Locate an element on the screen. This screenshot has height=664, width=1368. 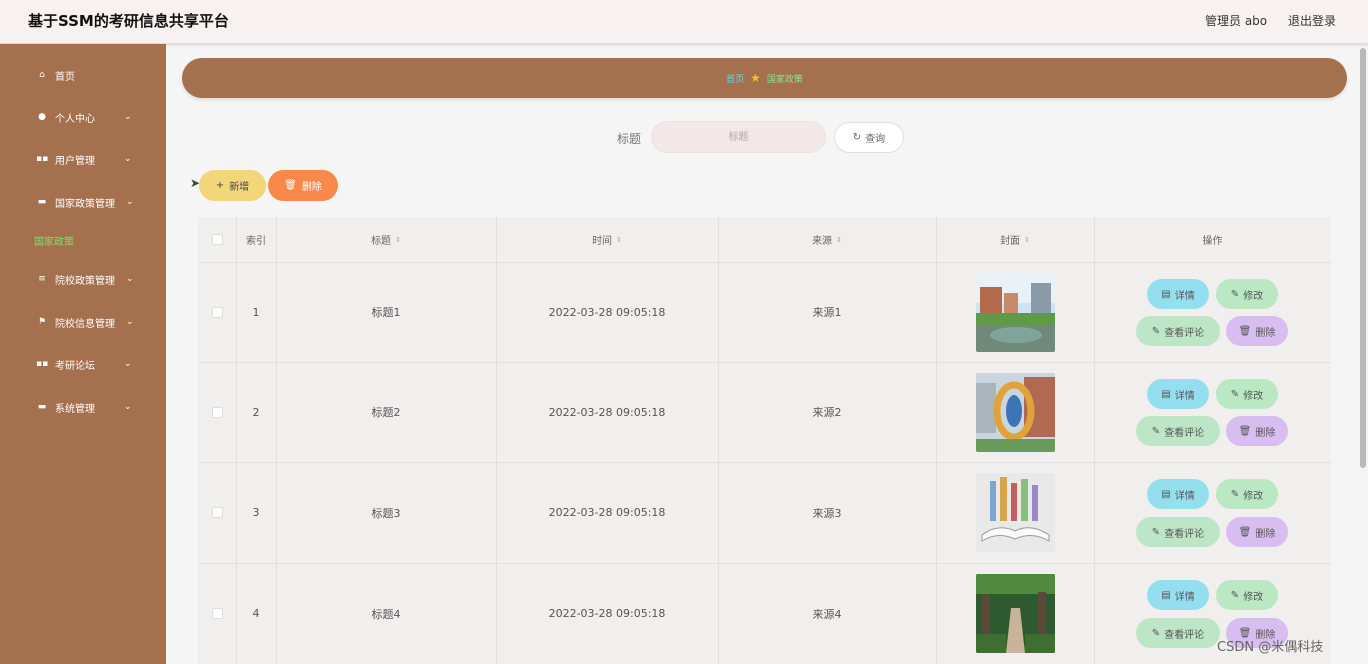
add-button: + 新增 is located at coordinates (232, 185).